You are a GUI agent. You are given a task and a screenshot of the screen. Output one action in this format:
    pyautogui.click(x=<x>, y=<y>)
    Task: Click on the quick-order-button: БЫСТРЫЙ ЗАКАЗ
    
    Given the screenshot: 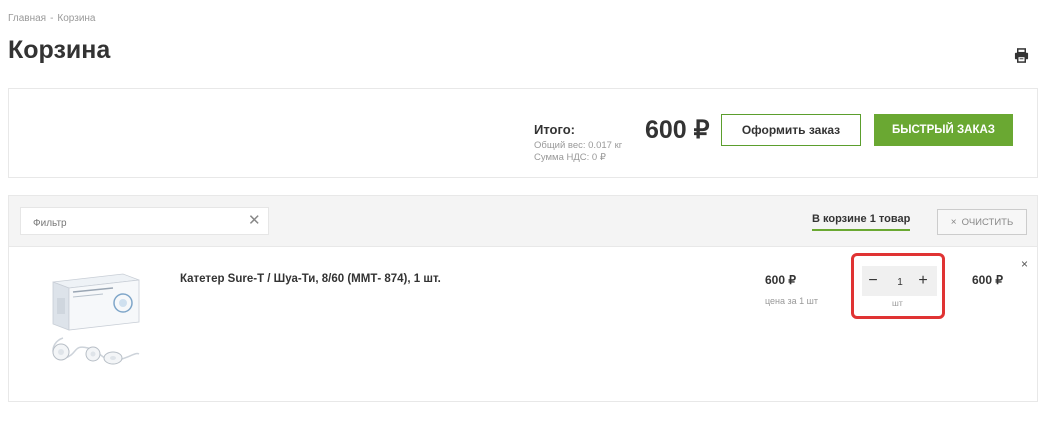 What is the action you would take?
    pyautogui.click(x=943, y=130)
    